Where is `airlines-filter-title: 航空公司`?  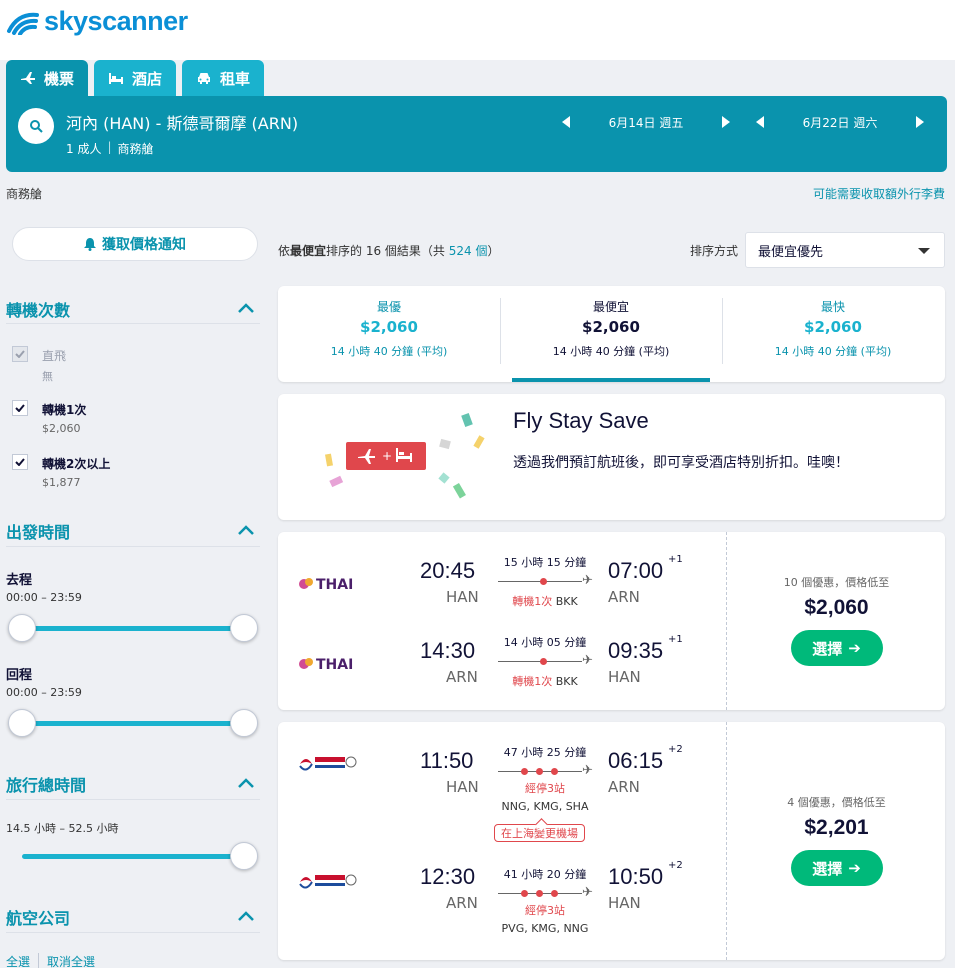 airlines-filter-title: 航空公司 is located at coordinates (38, 917).